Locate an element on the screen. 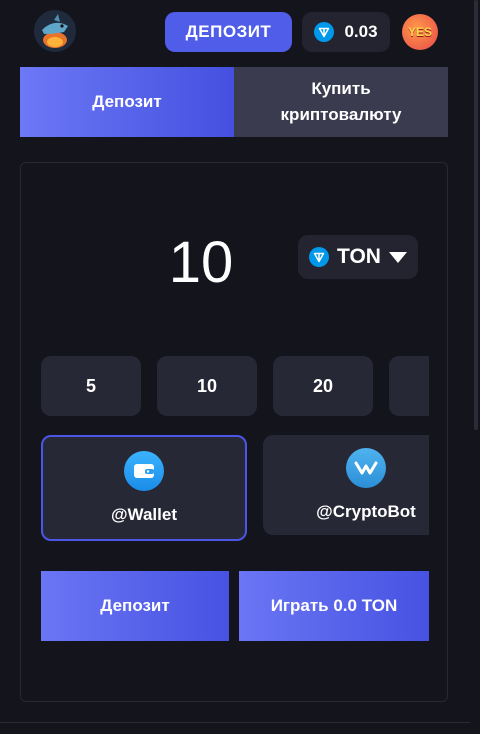 The image size is (480, 734). preset-amount-button: 5 is located at coordinates (91, 386).